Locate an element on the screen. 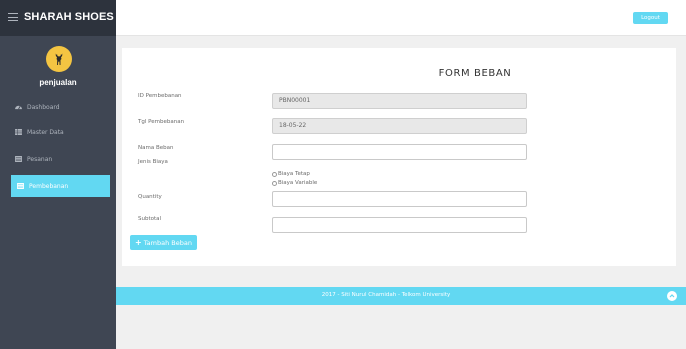 This screenshot has width=686, height=349. subtotal-input is located at coordinates (399, 225).